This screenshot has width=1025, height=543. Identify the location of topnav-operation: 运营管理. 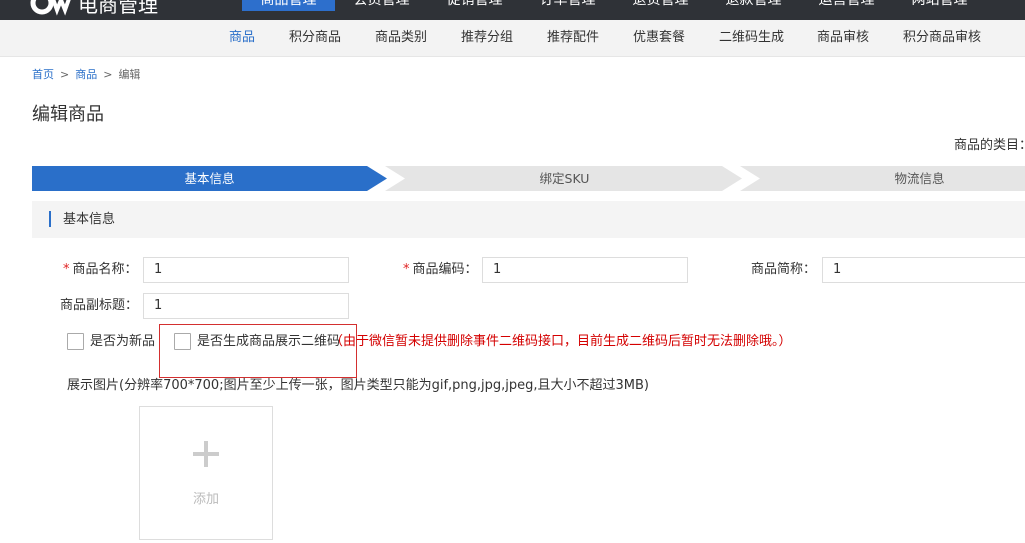
(846, 5).